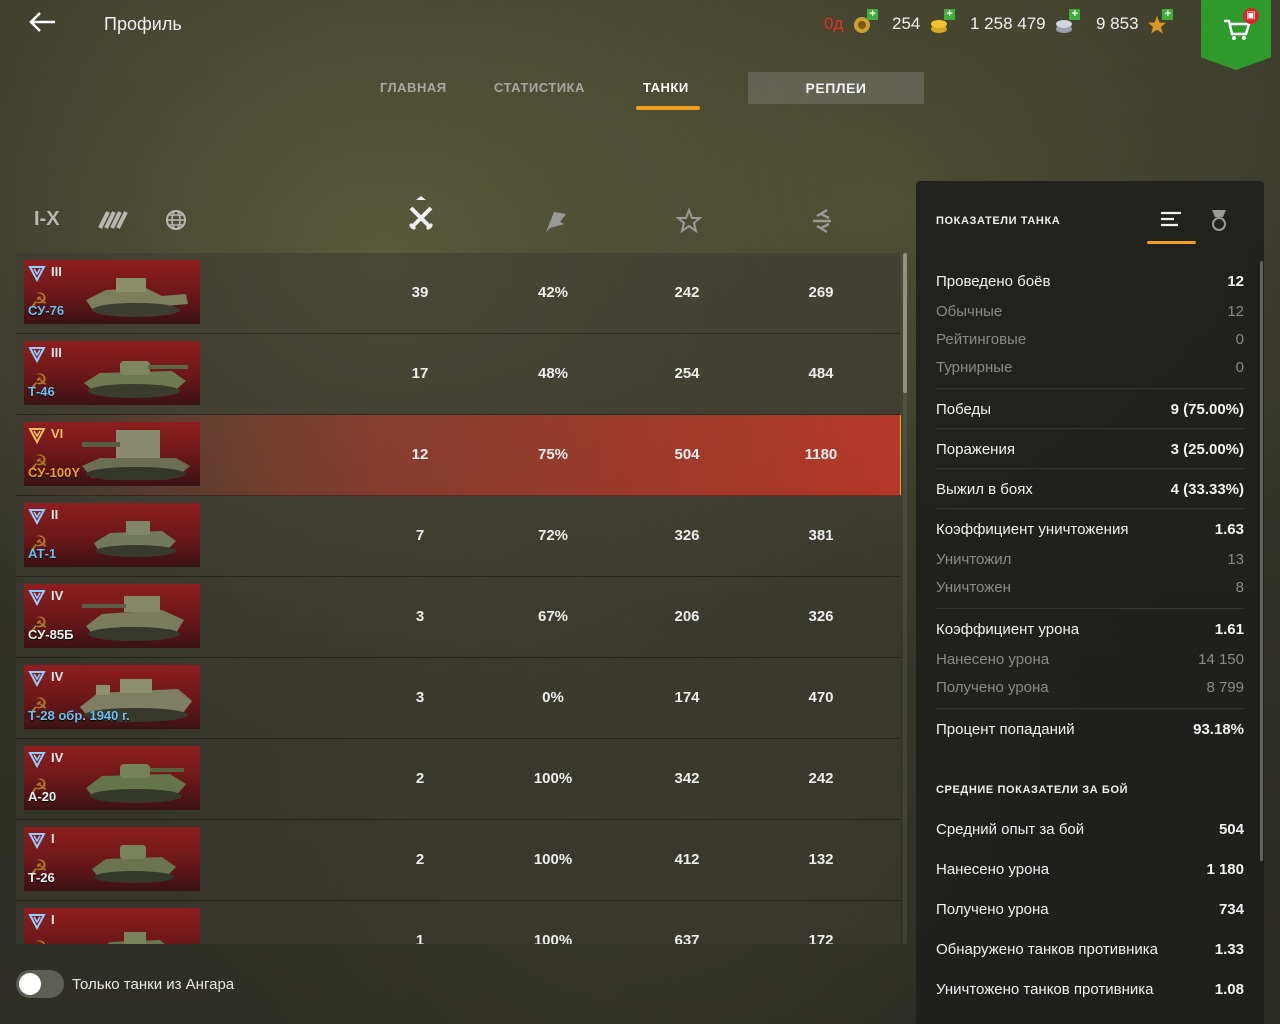  Describe the element at coordinates (1047, 949) in the screenshot. I see `stat-label: Обнаружено танков противника` at that location.